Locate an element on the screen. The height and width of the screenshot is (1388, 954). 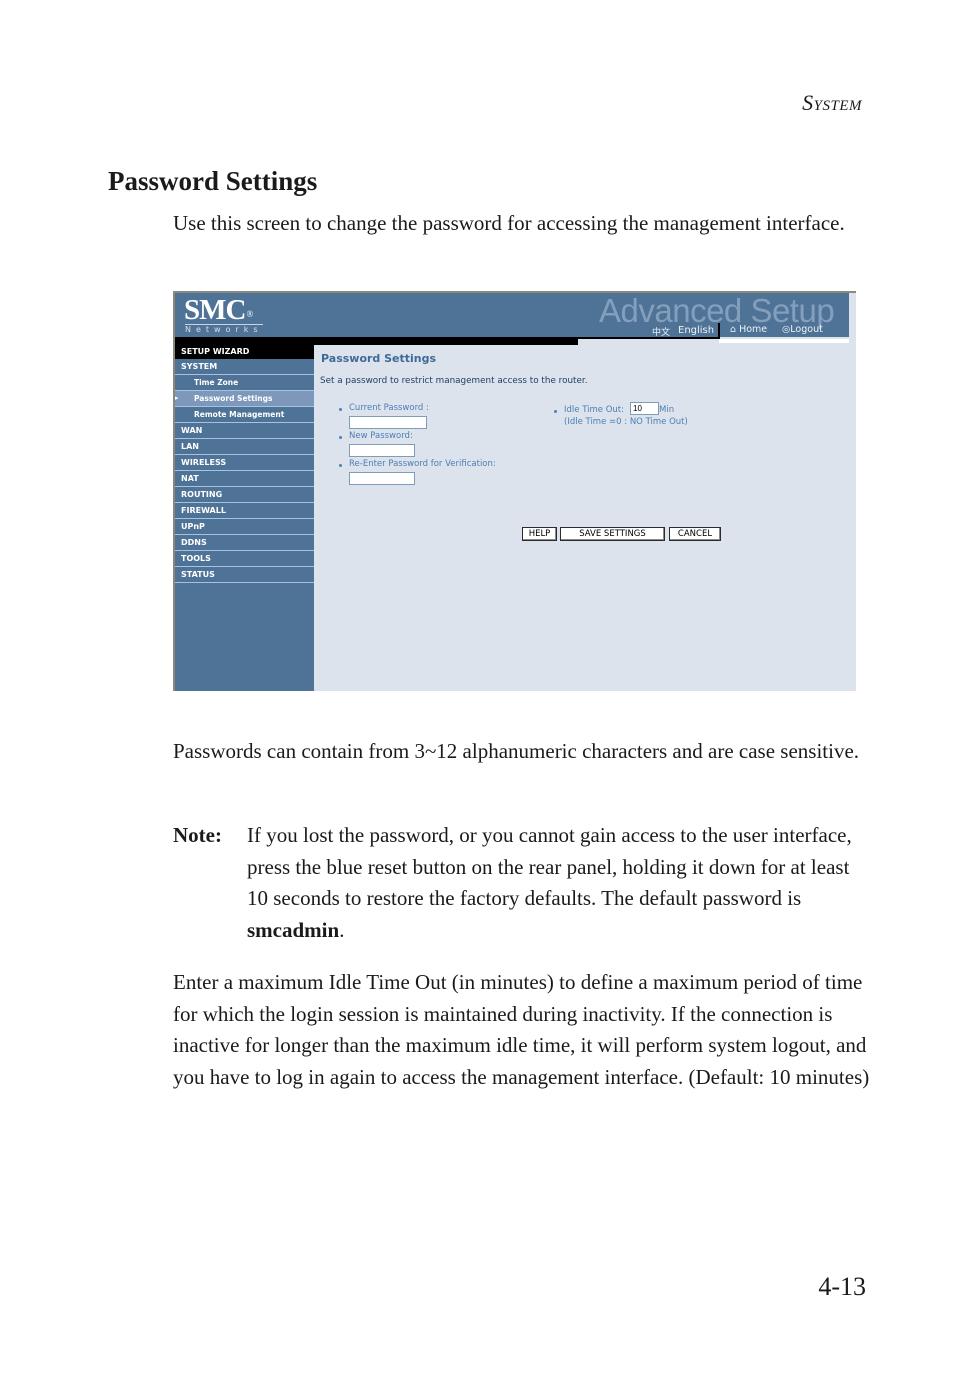
new-password-label: New Password: is located at coordinates (381, 436).